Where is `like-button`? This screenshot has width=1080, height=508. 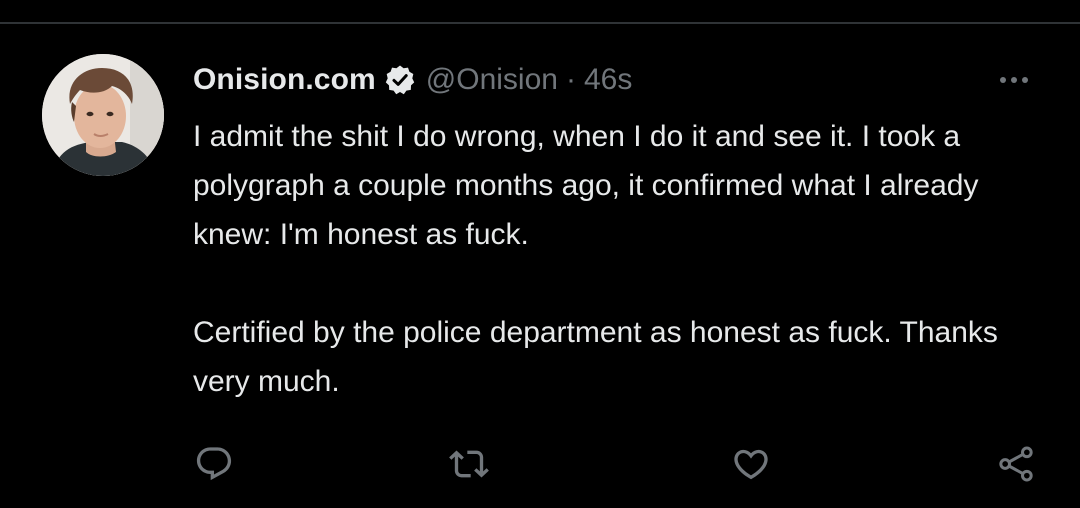 like-button is located at coordinates (751, 464).